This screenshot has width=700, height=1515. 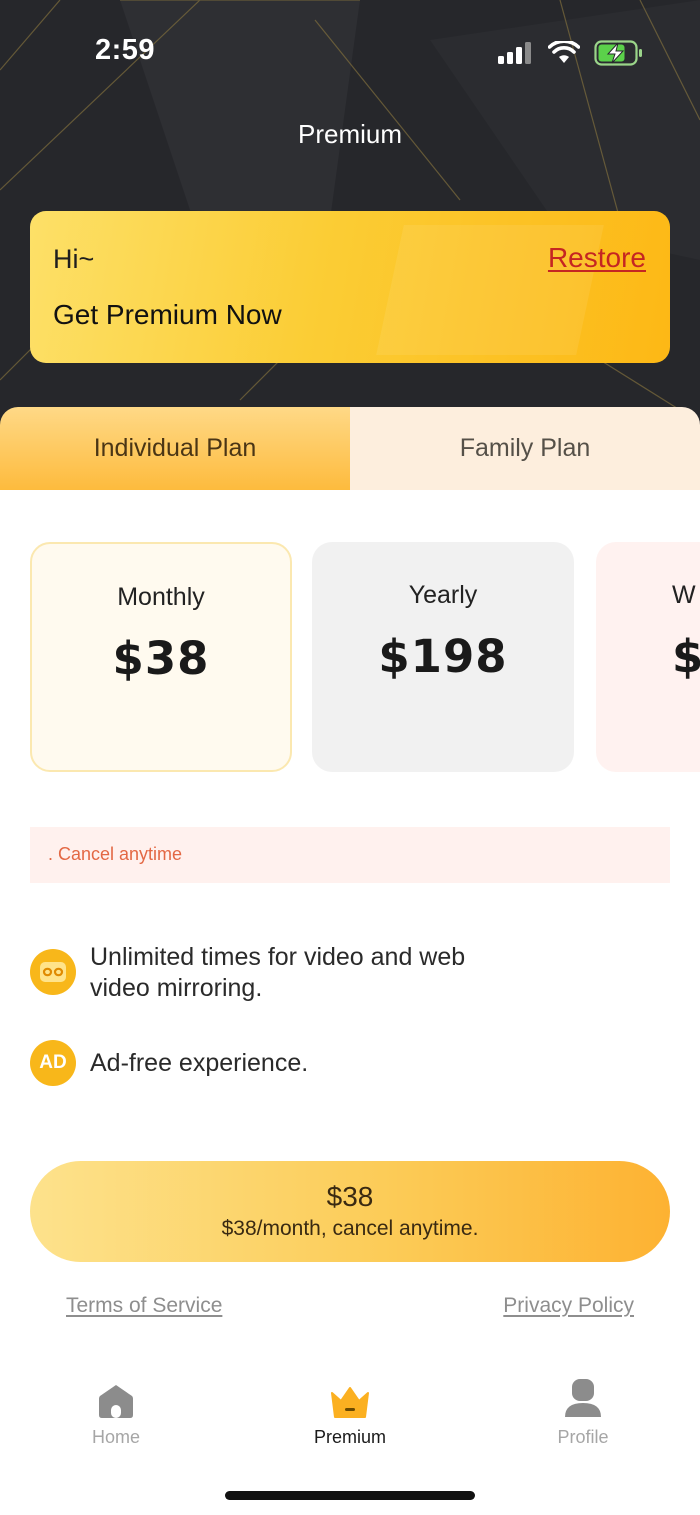 What do you see at coordinates (350, 50) in the screenshot?
I see `status-bar: 2:59` at bounding box center [350, 50].